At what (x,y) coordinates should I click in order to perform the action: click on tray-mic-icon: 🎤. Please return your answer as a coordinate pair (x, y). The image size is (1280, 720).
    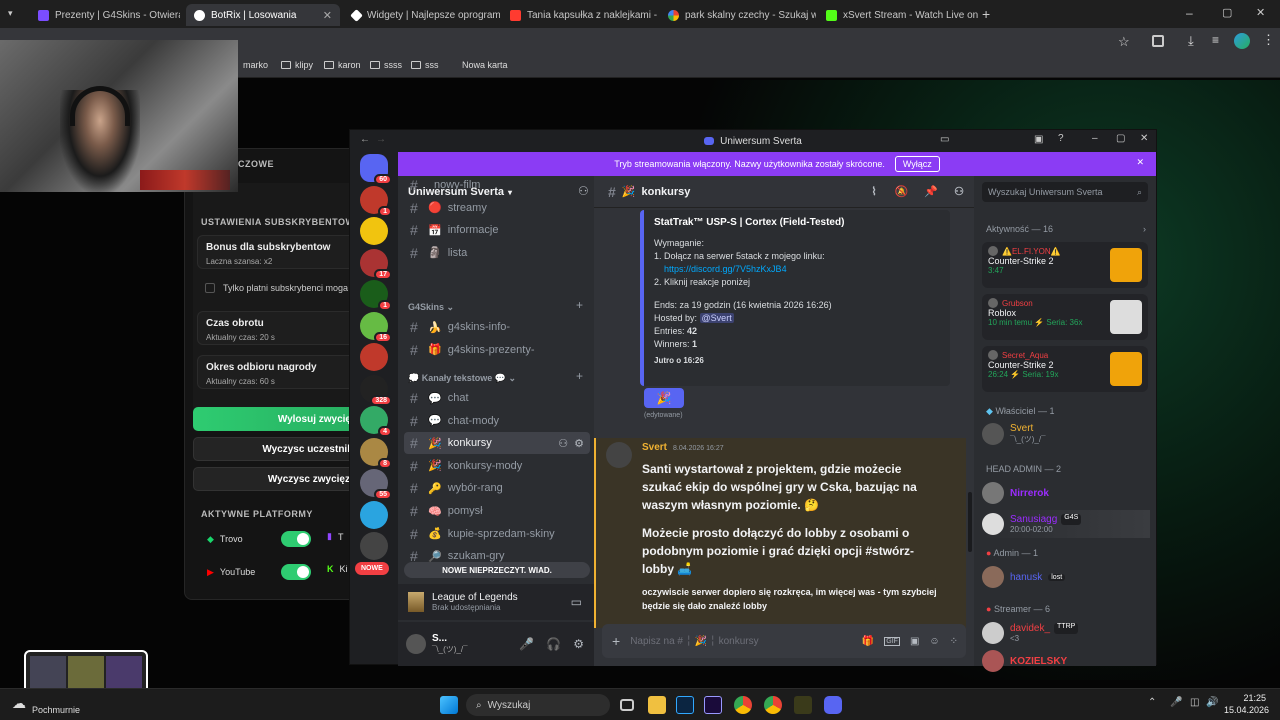
    Looking at the image, I should click on (1176, 702).